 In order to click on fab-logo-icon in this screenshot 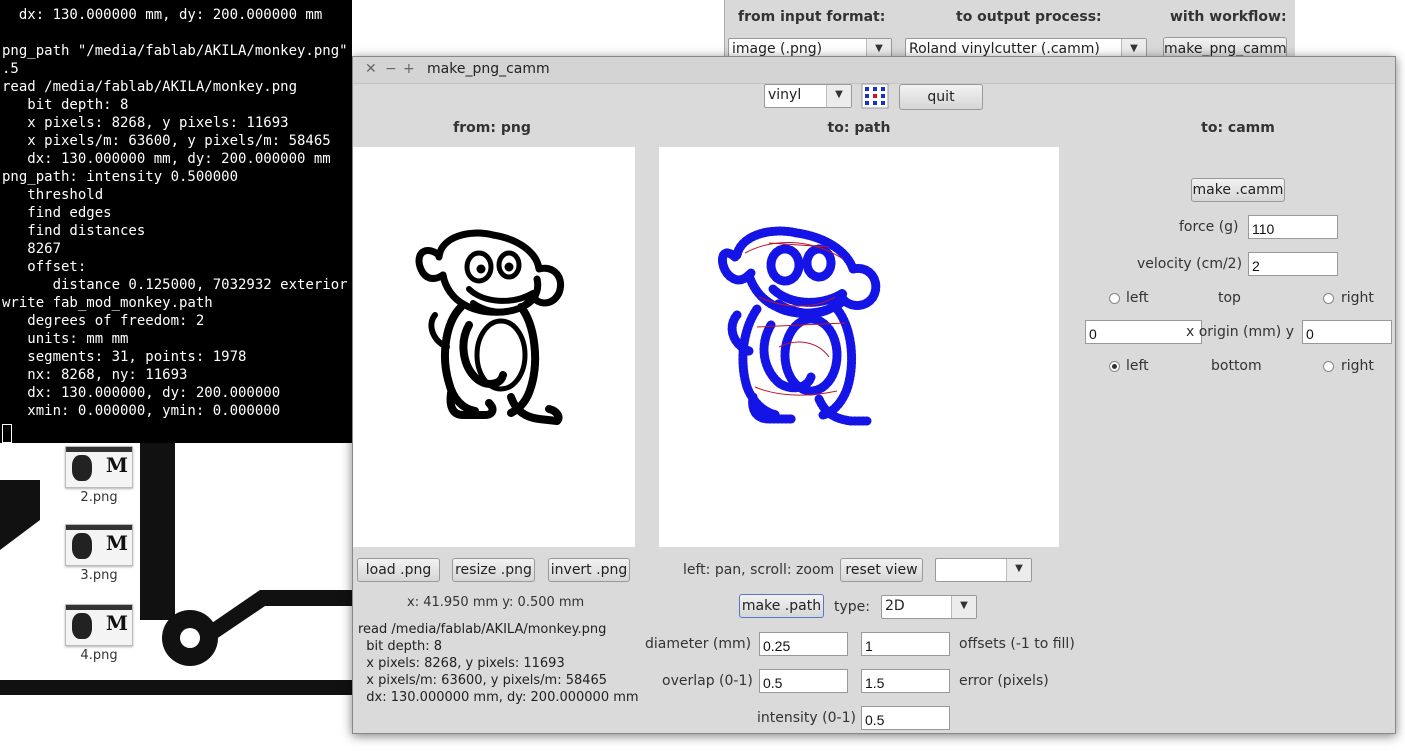, I will do `click(875, 96)`.